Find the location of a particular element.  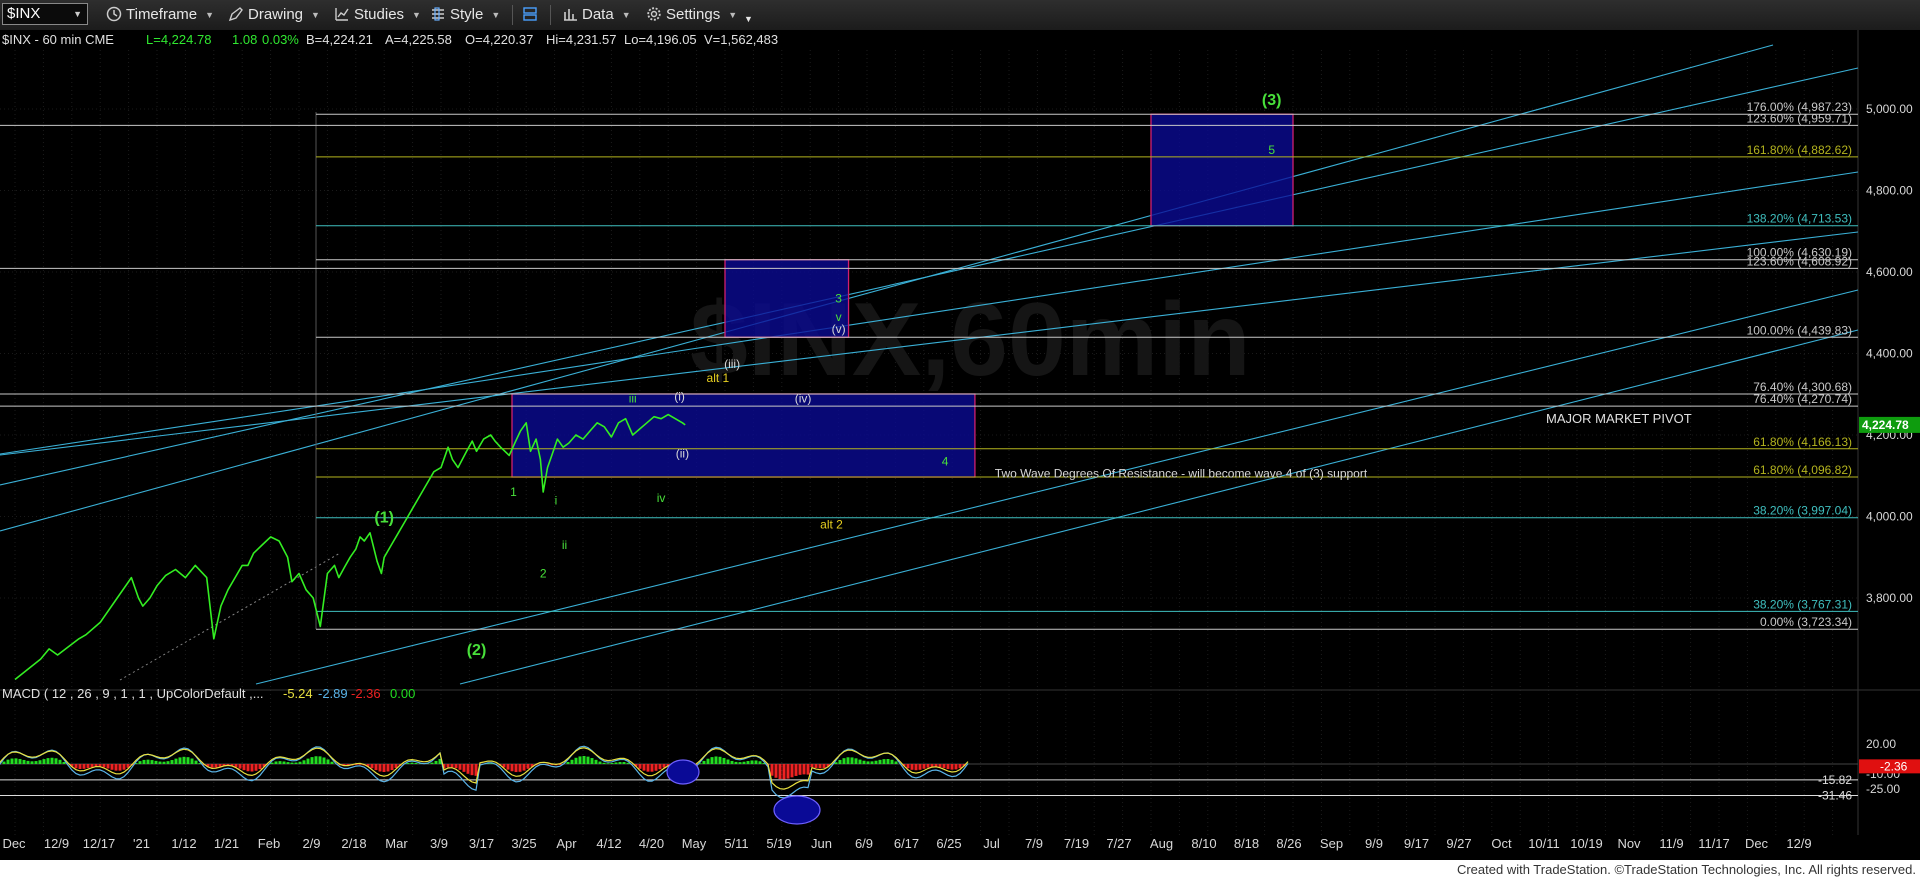

timeframe-button: Timeframe ▼ is located at coordinates (160, 15).